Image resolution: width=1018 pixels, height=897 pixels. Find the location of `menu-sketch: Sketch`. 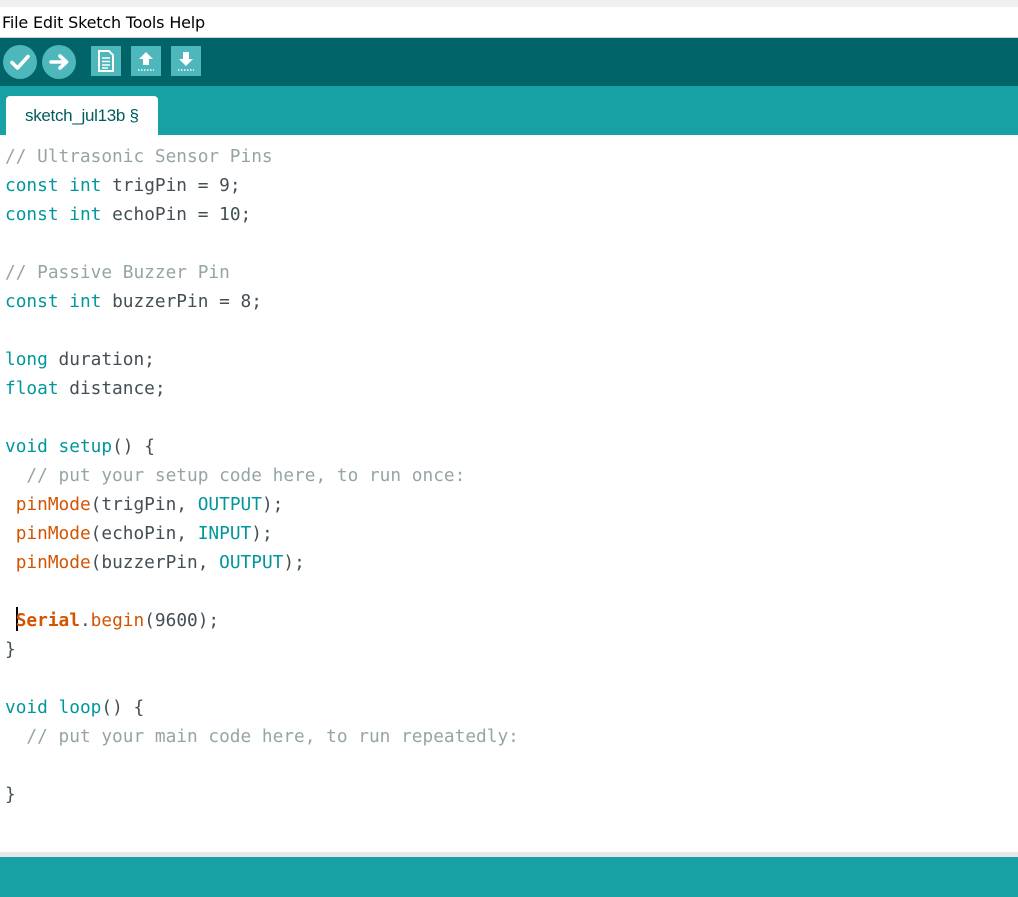

menu-sketch: Sketch is located at coordinates (95, 22).